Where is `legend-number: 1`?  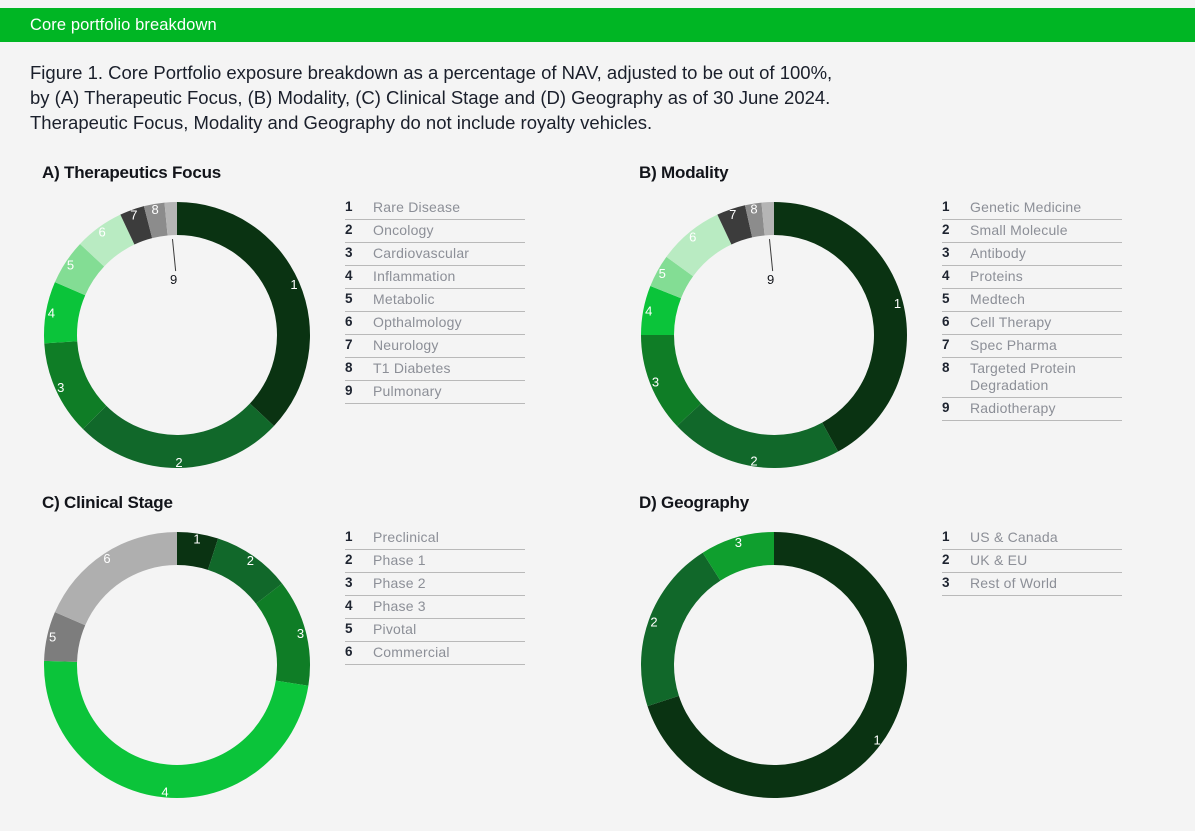
legend-number: 1 is located at coordinates (946, 206).